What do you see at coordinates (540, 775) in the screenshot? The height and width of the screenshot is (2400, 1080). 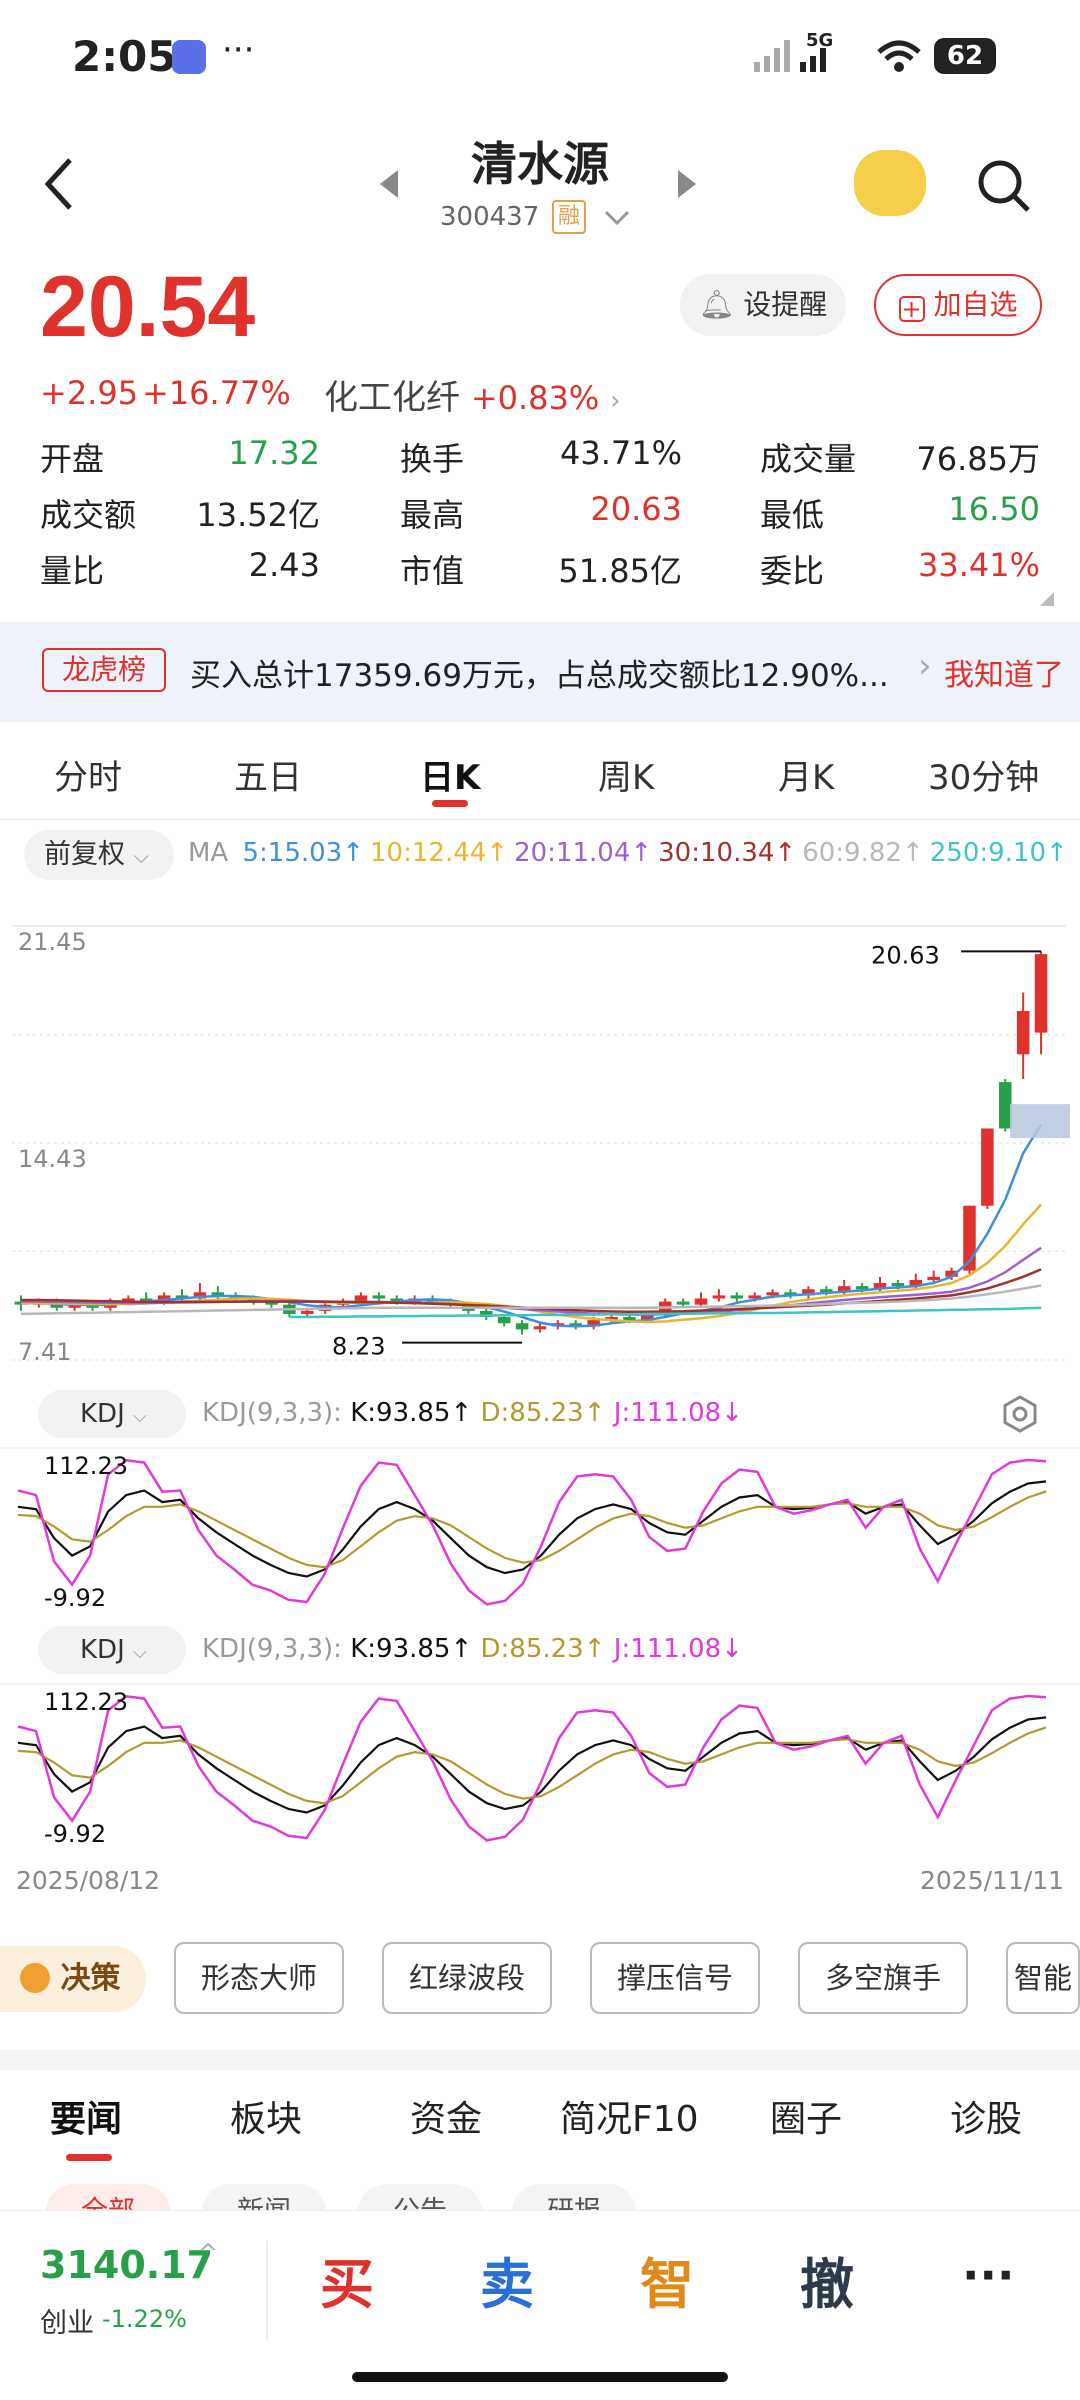 I see `period-tabs: 分时 五日 日K 周K 月K 30分钟` at bounding box center [540, 775].